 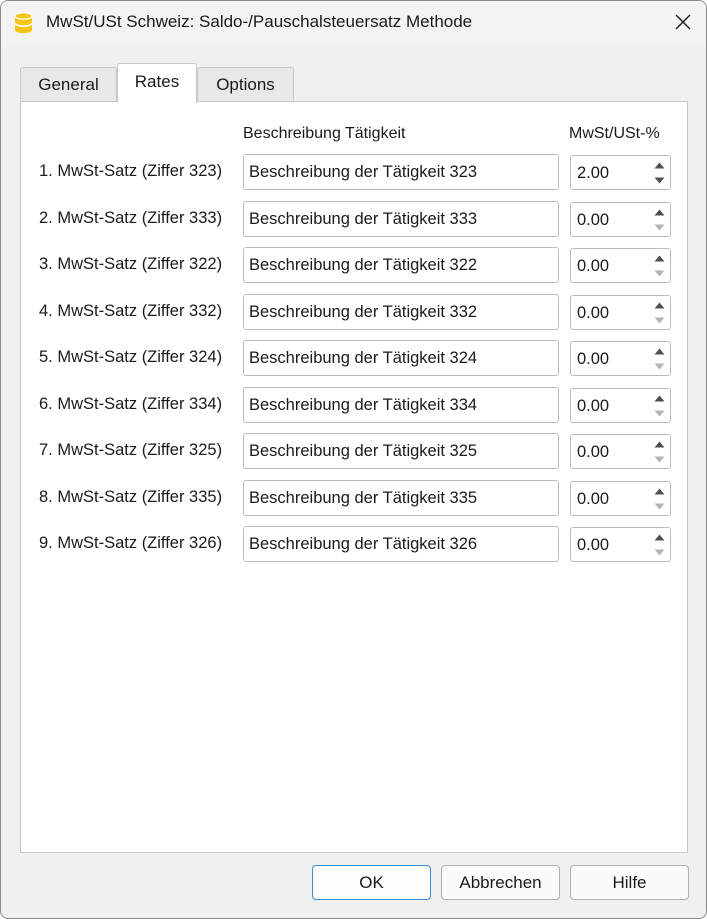 What do you see at coordinates (68, 84) in the screenshot?
I see `tab-general: General` at bounding box center [68, 84].